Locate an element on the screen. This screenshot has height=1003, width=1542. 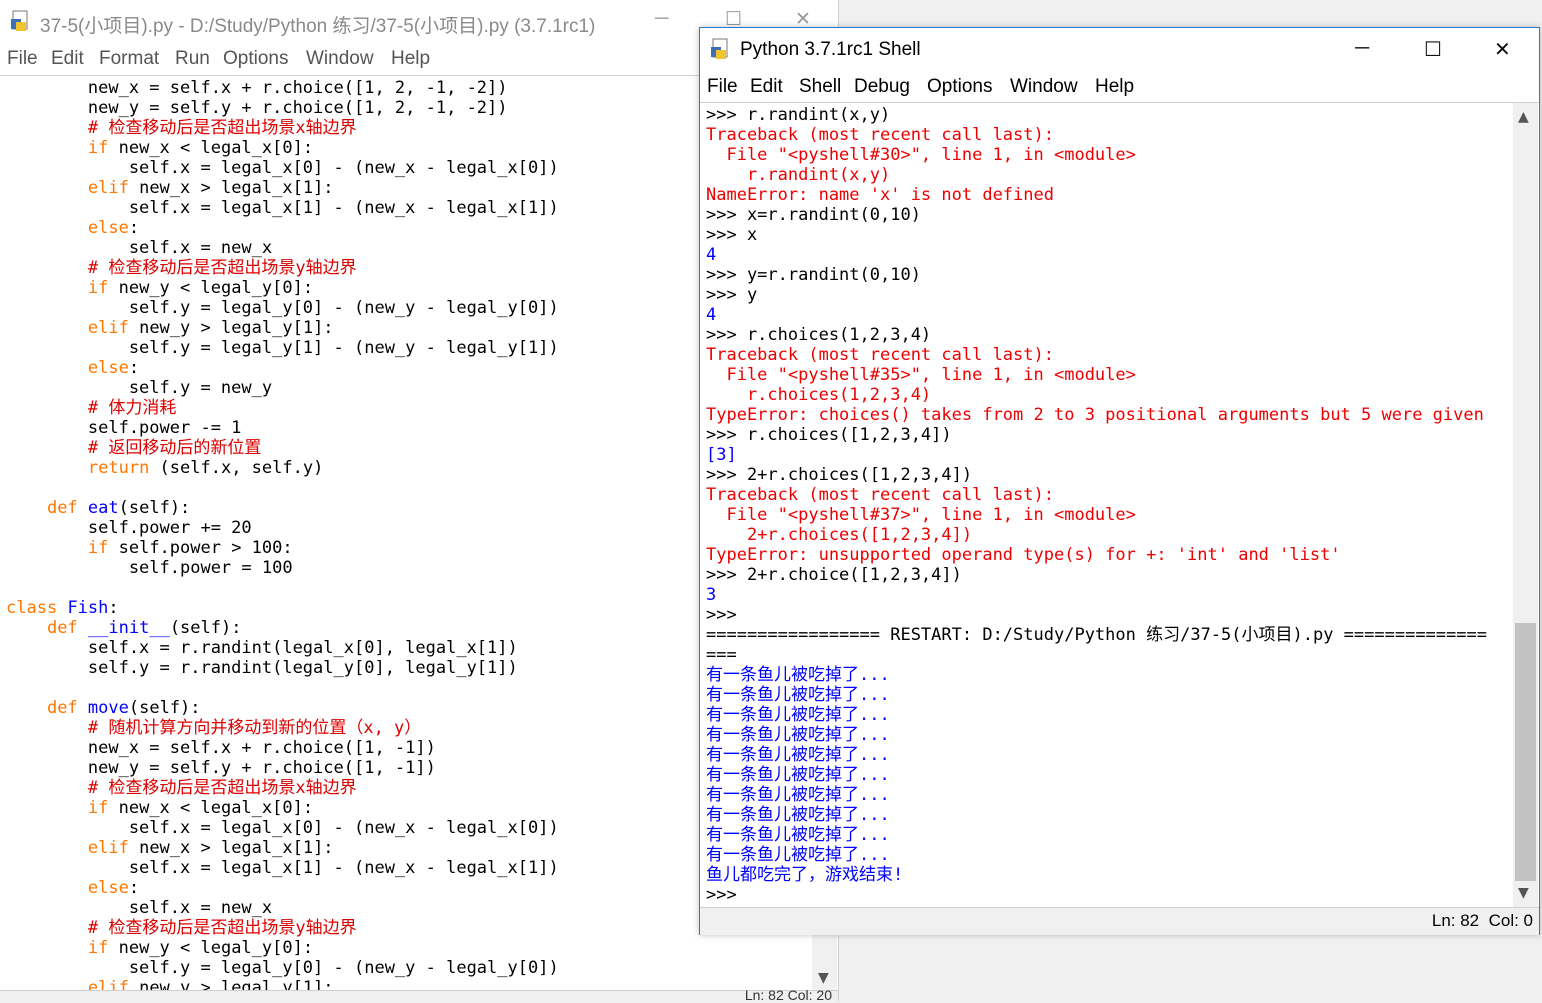
shell-line: >>> 2+r.choices([1,2,3,4]) is located at coordinates (1106, 475).